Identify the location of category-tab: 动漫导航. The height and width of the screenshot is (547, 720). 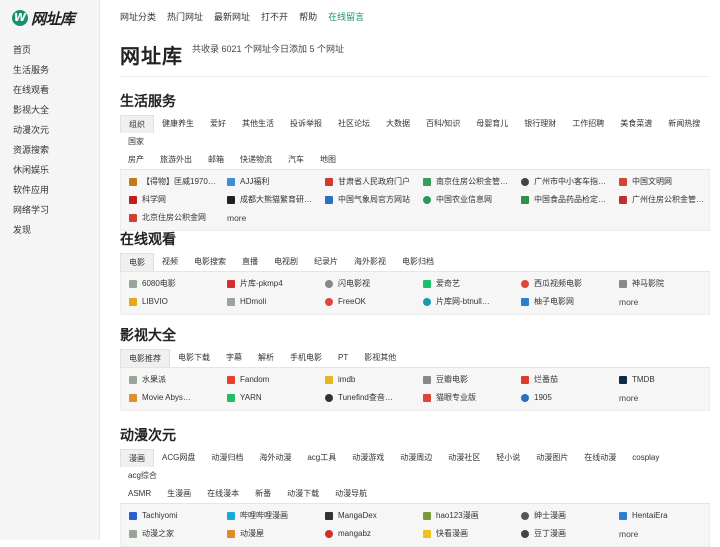
(351, 494).